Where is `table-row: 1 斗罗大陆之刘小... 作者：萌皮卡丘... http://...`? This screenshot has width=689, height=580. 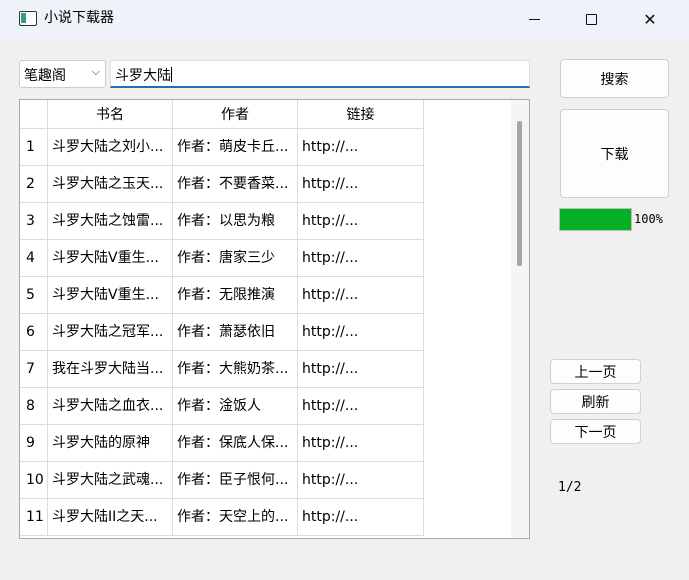 table-row: 1 斗罗大陆之刘小... 作者：萌皮卡丘... http://... is located at coordinates (222, 147).